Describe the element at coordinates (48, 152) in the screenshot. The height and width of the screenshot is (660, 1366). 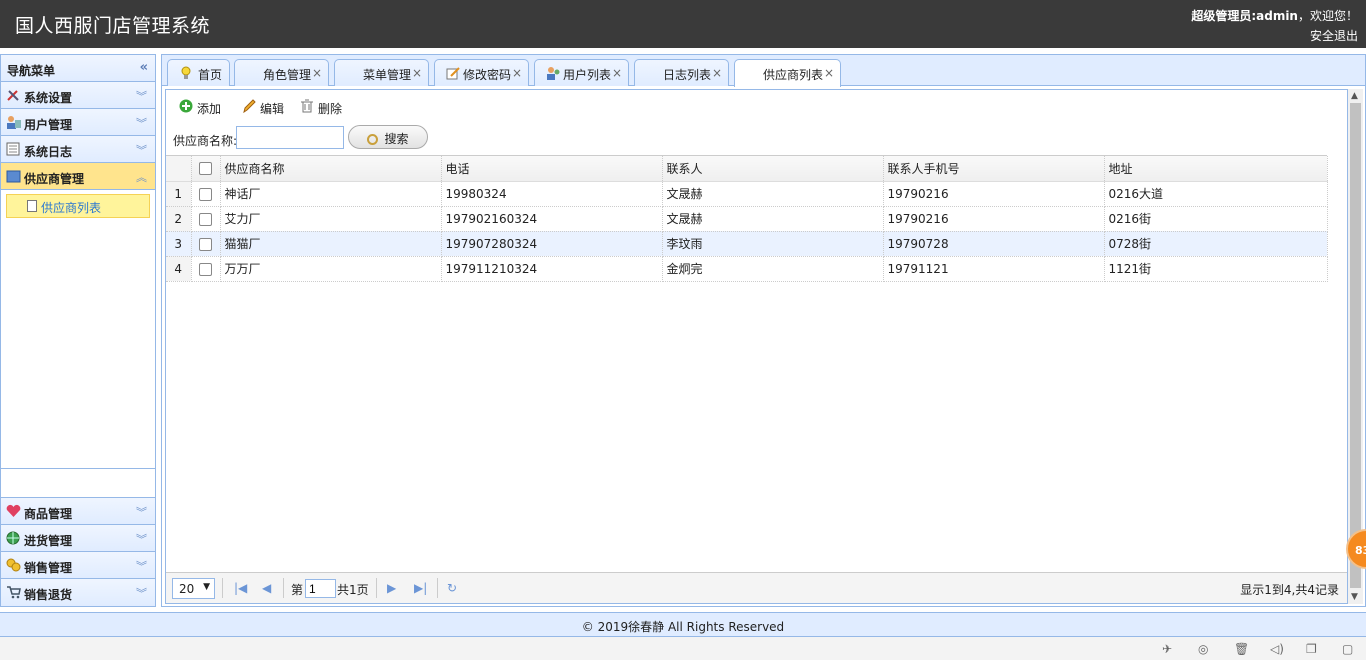
I see `menu-label: 系统日志` at that location.